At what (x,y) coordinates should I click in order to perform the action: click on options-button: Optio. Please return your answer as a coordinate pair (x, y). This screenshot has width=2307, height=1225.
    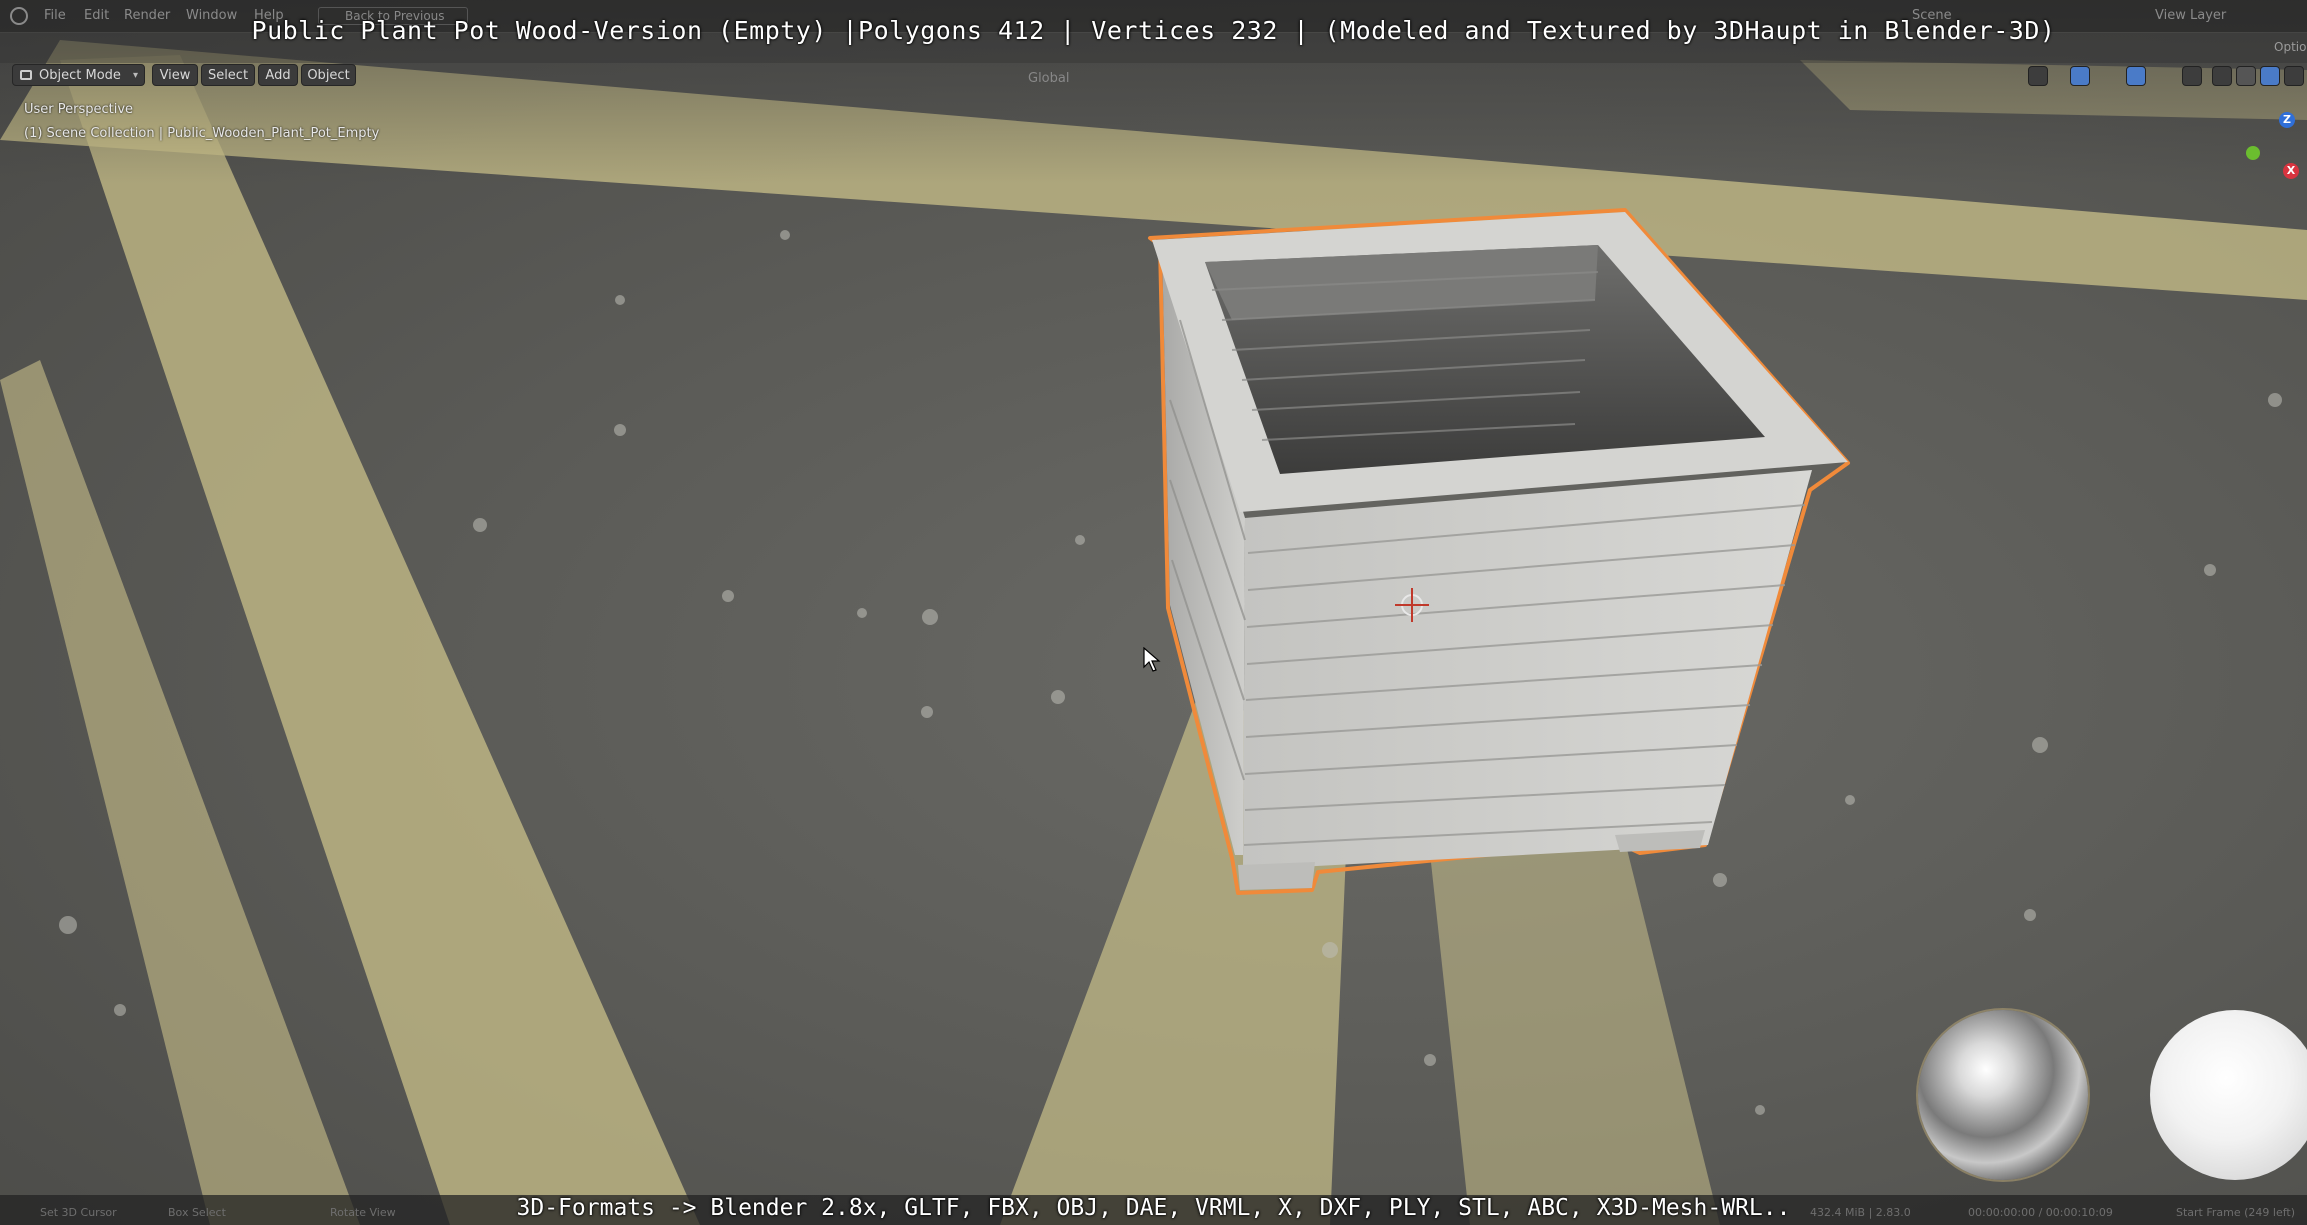
    Looking at the image, I should click on (2290, 47).